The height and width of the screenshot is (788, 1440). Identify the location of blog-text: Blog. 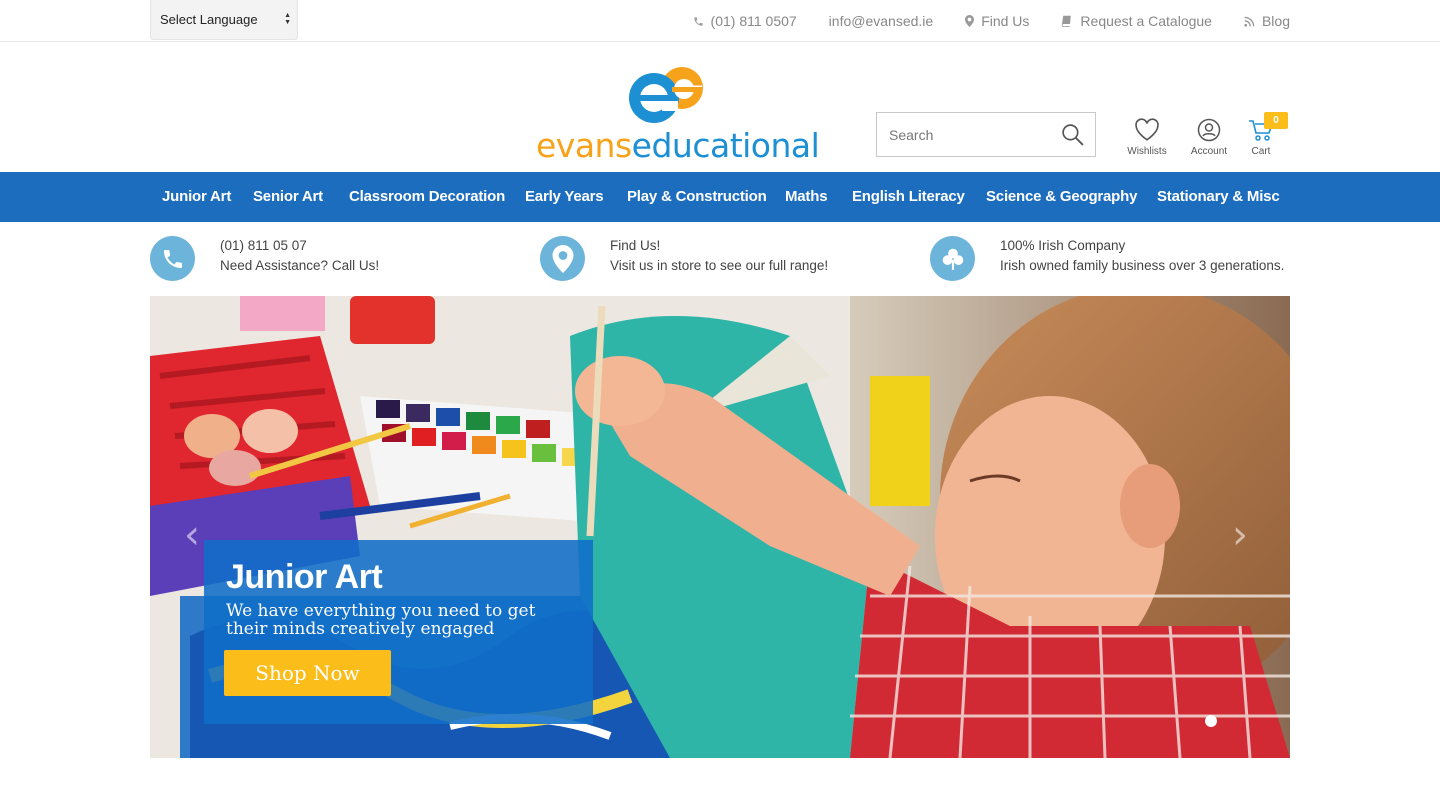
(1275, 21).